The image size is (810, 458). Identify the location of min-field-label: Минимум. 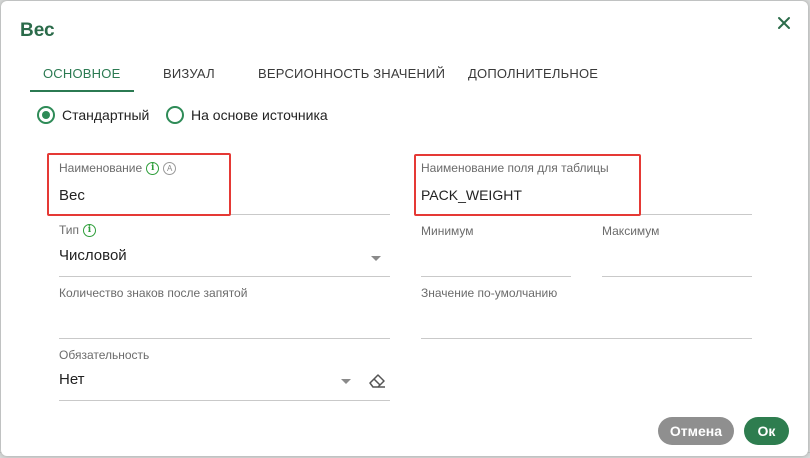
(447, 231).